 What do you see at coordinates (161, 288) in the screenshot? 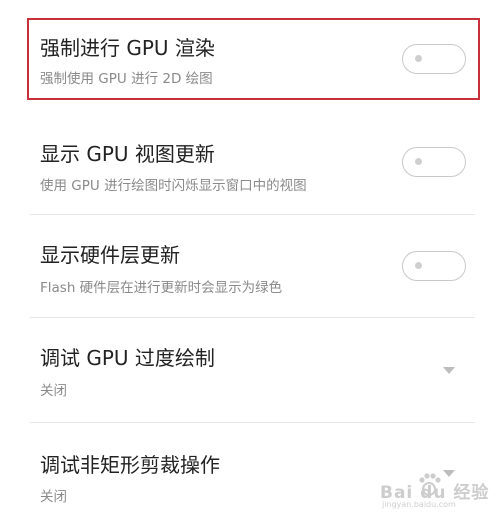
I see `setting-subtitle: Flash 硬件层在进行更新时会显示为绿色` at bounding box center [161, 288].